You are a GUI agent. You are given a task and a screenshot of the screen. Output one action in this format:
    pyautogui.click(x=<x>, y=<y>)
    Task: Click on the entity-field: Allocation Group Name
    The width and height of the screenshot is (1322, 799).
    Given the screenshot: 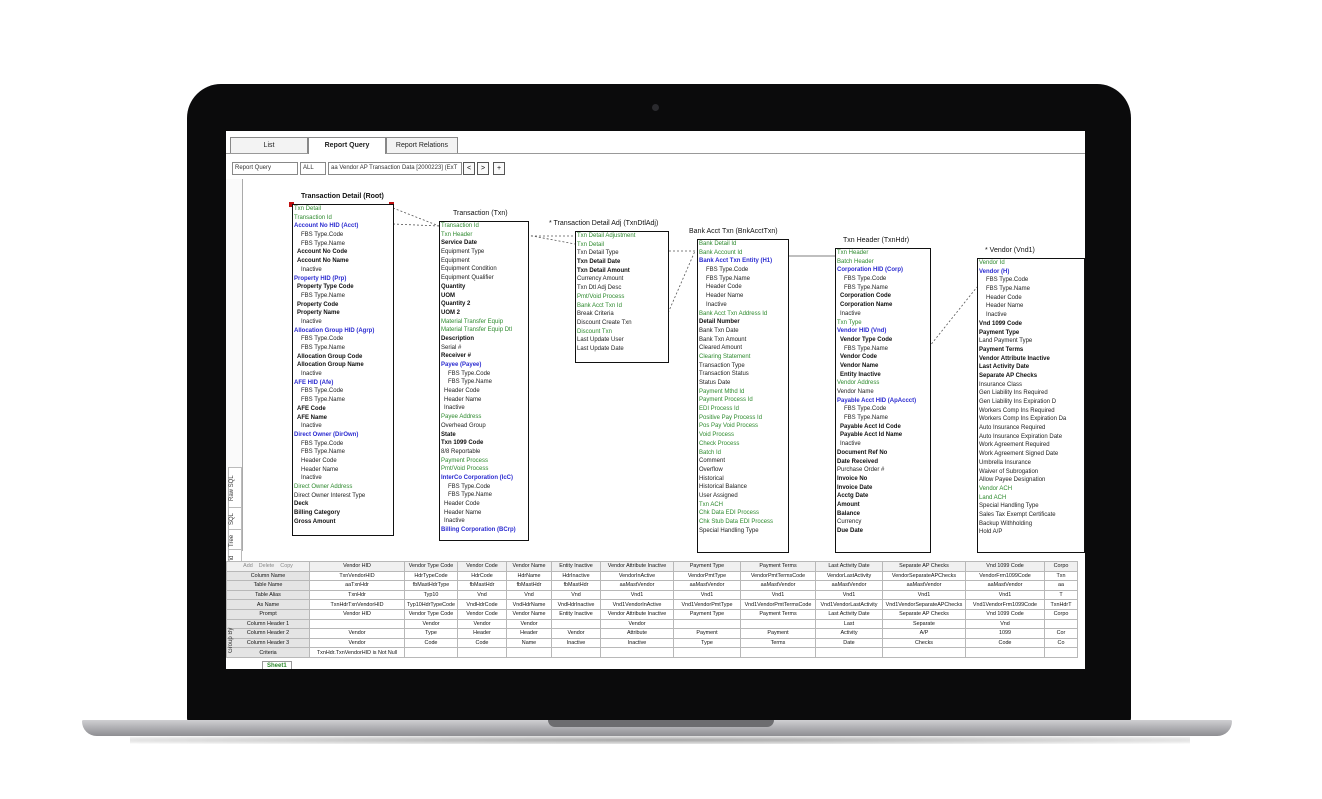 What is the action you would take?
    pyautogui.click(x=343, y=365)
    